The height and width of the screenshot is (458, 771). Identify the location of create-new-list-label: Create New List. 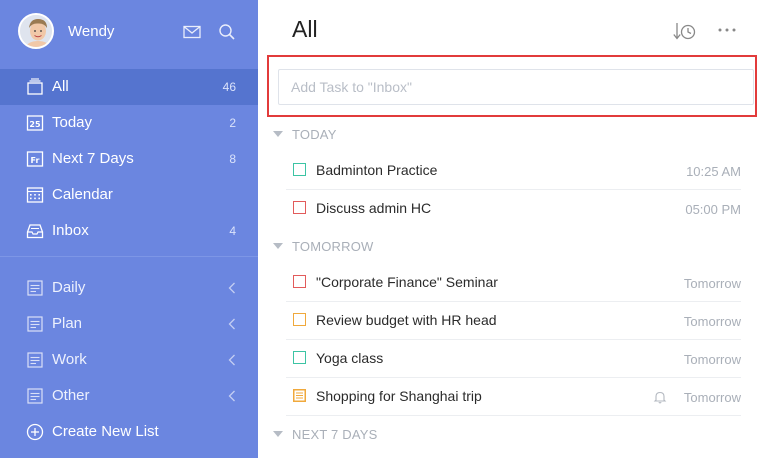
(105, 431).